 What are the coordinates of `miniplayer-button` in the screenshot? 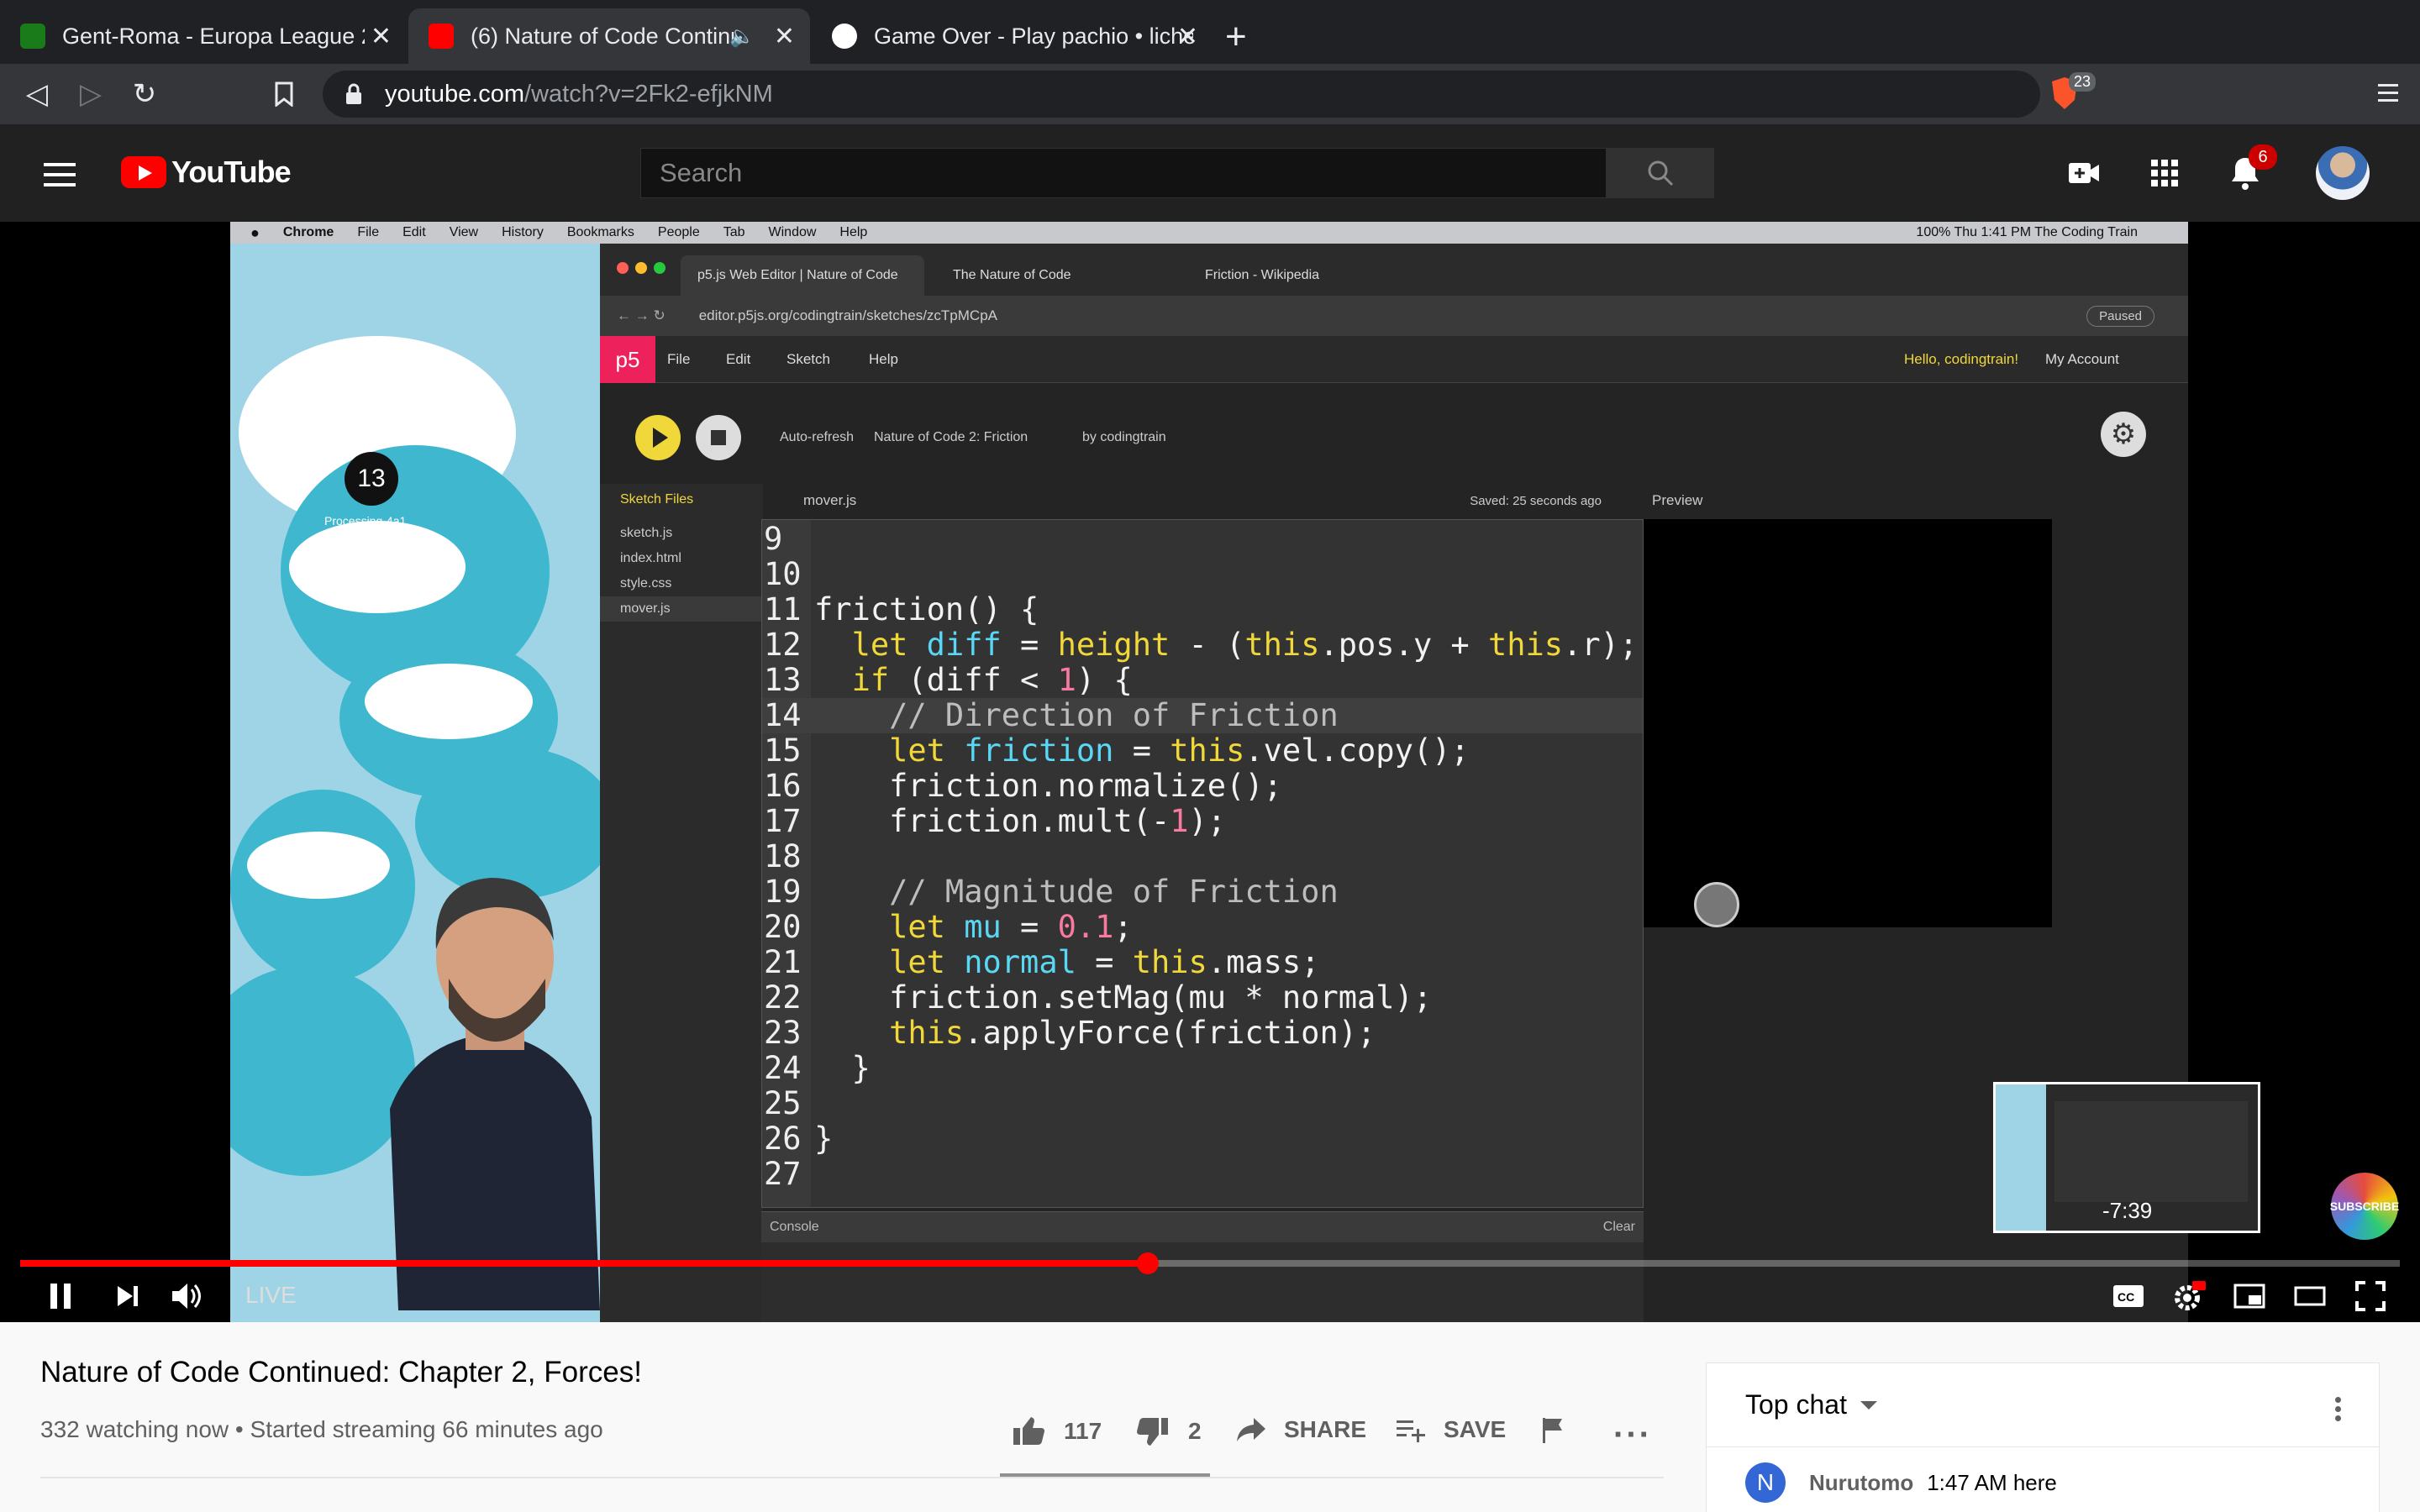 It's located at (2249, 1296).